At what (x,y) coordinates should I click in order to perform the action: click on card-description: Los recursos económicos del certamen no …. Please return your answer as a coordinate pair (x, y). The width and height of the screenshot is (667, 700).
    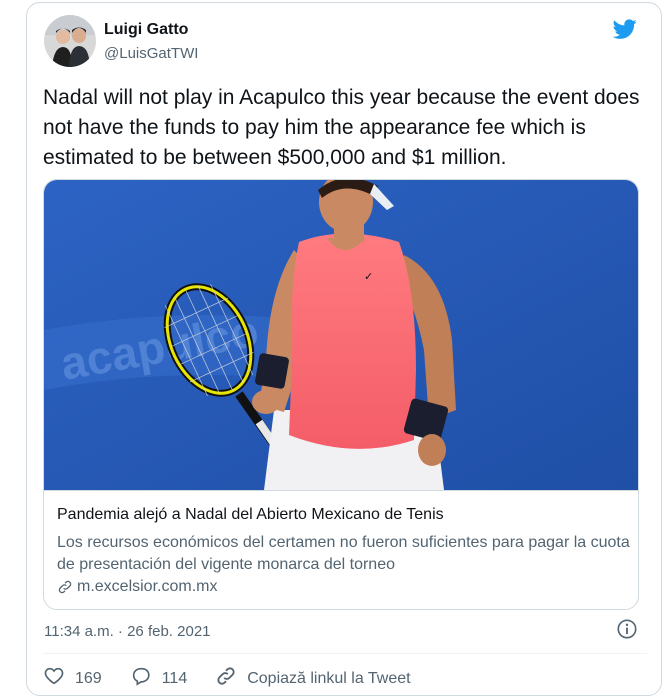
    Looking at the image, I should click on (343, 553).